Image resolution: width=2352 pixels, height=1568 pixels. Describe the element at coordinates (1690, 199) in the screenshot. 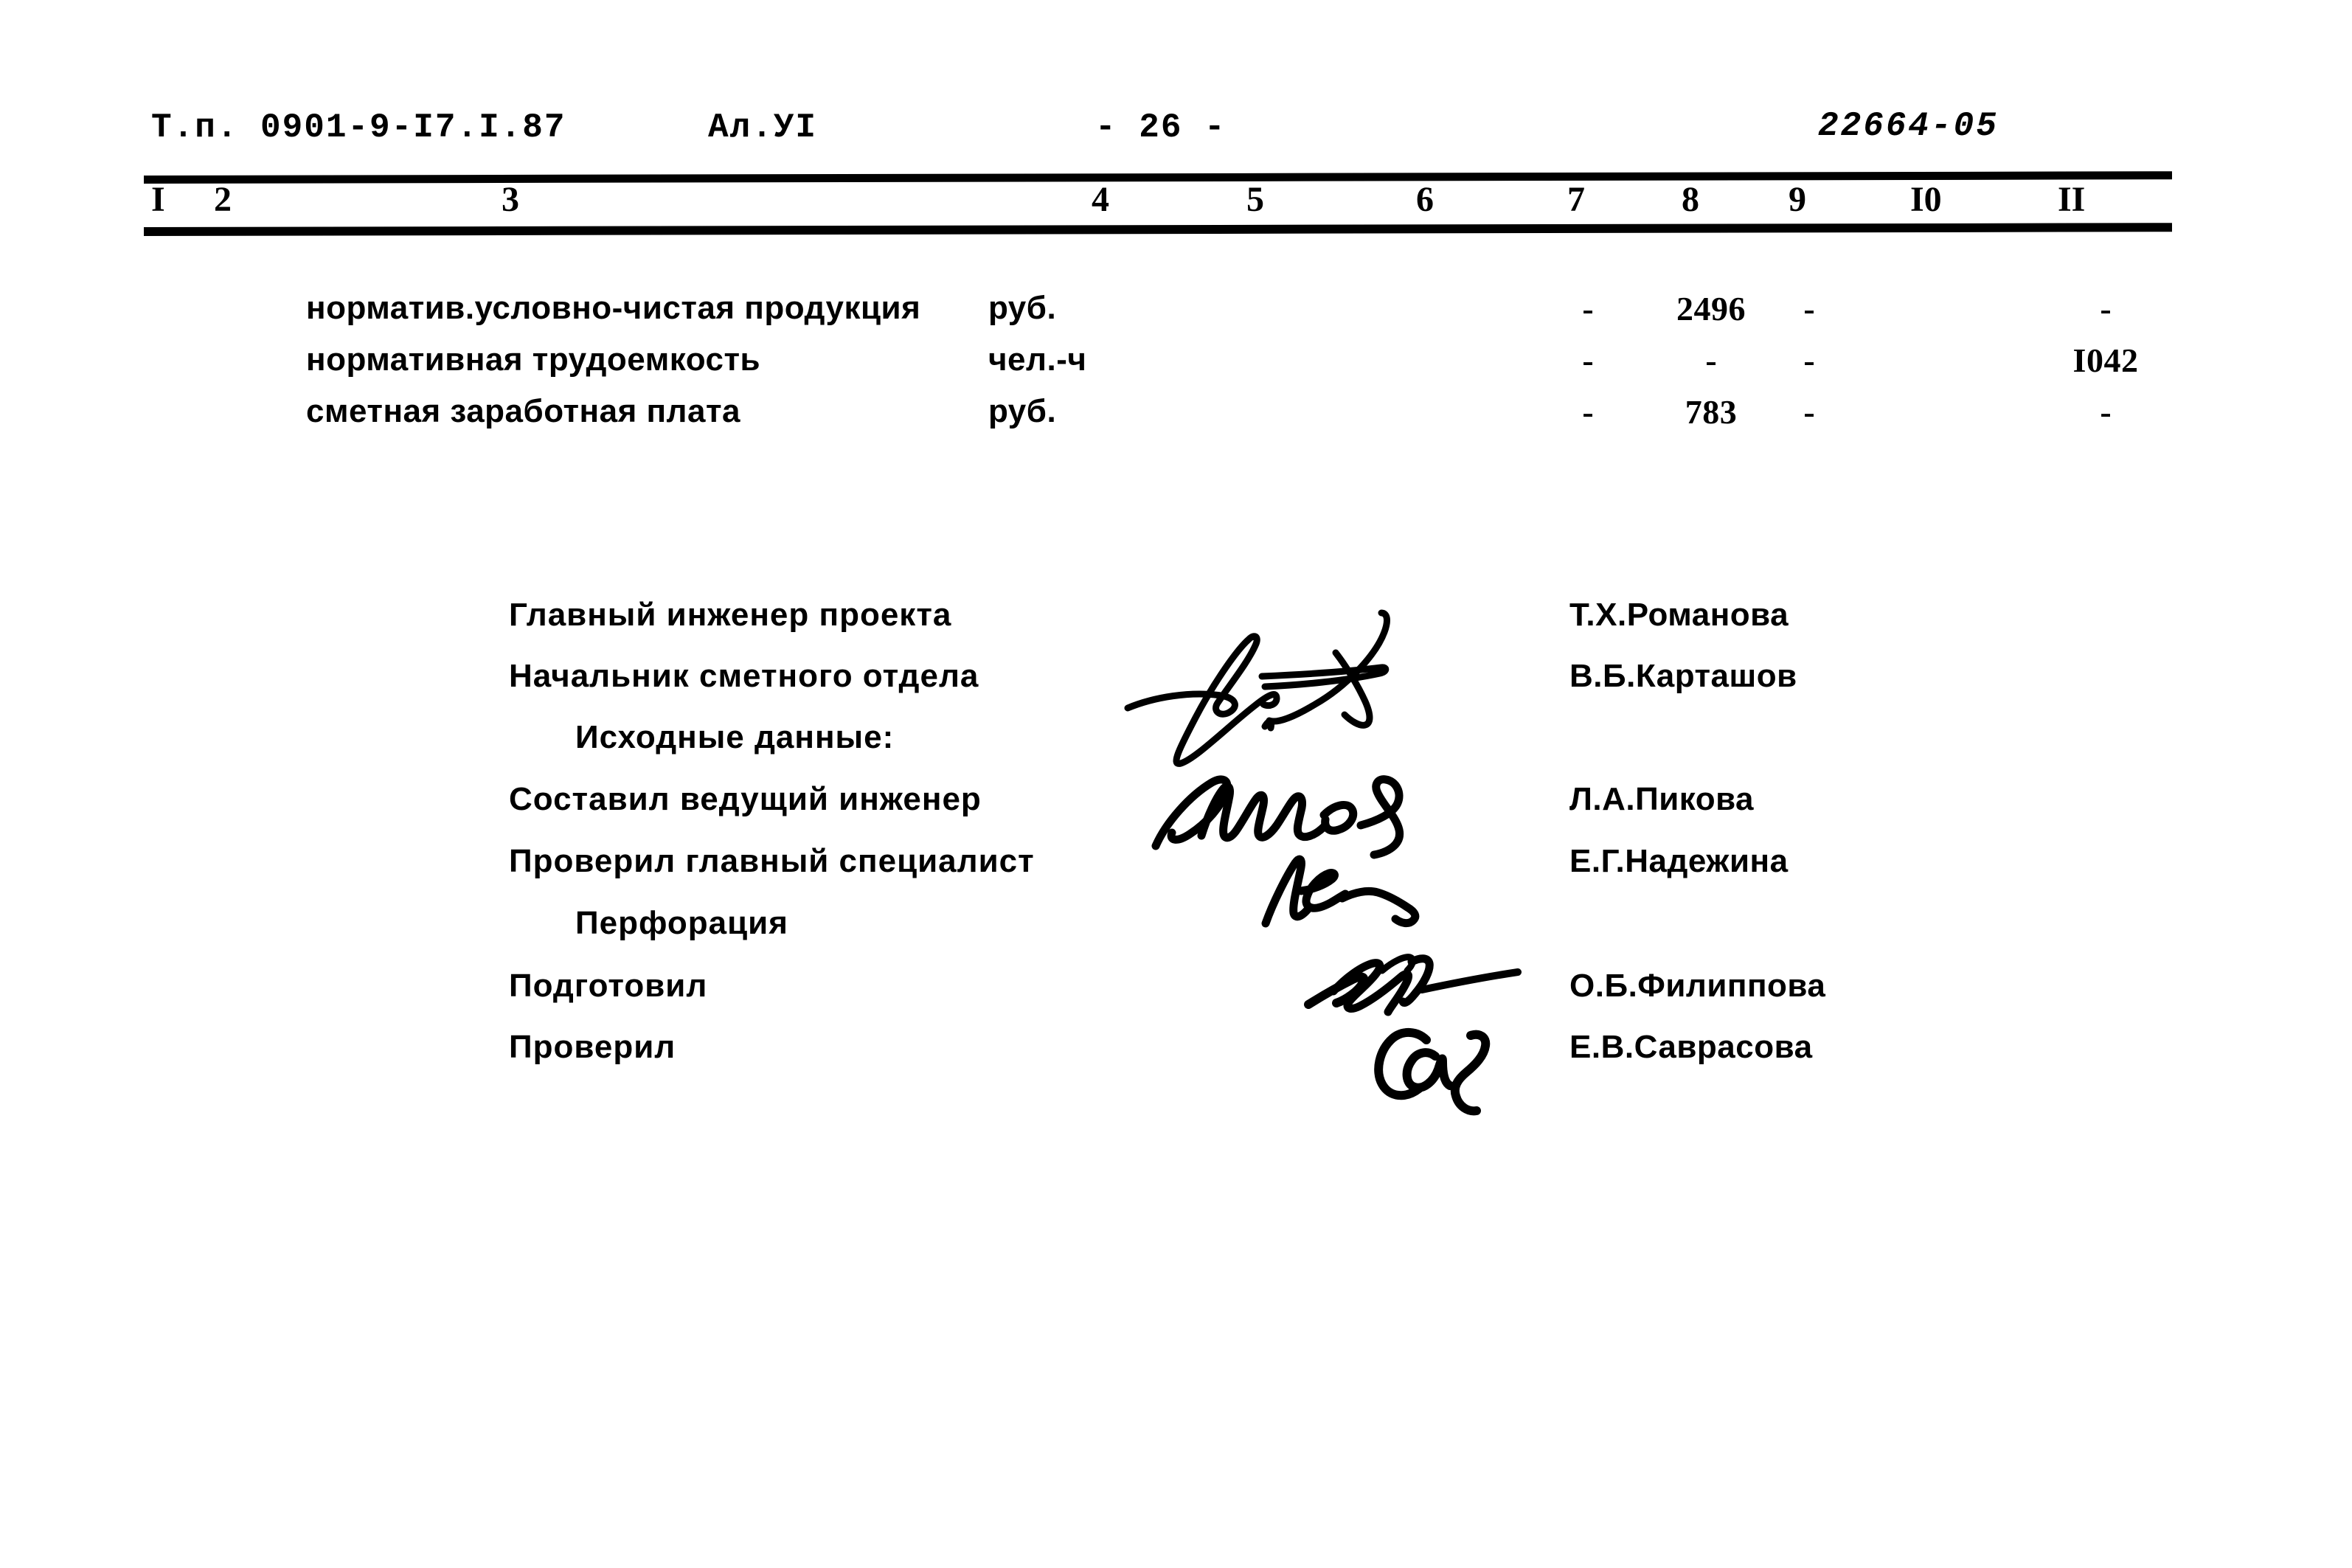

I see `column-number-8: 8` at that location.